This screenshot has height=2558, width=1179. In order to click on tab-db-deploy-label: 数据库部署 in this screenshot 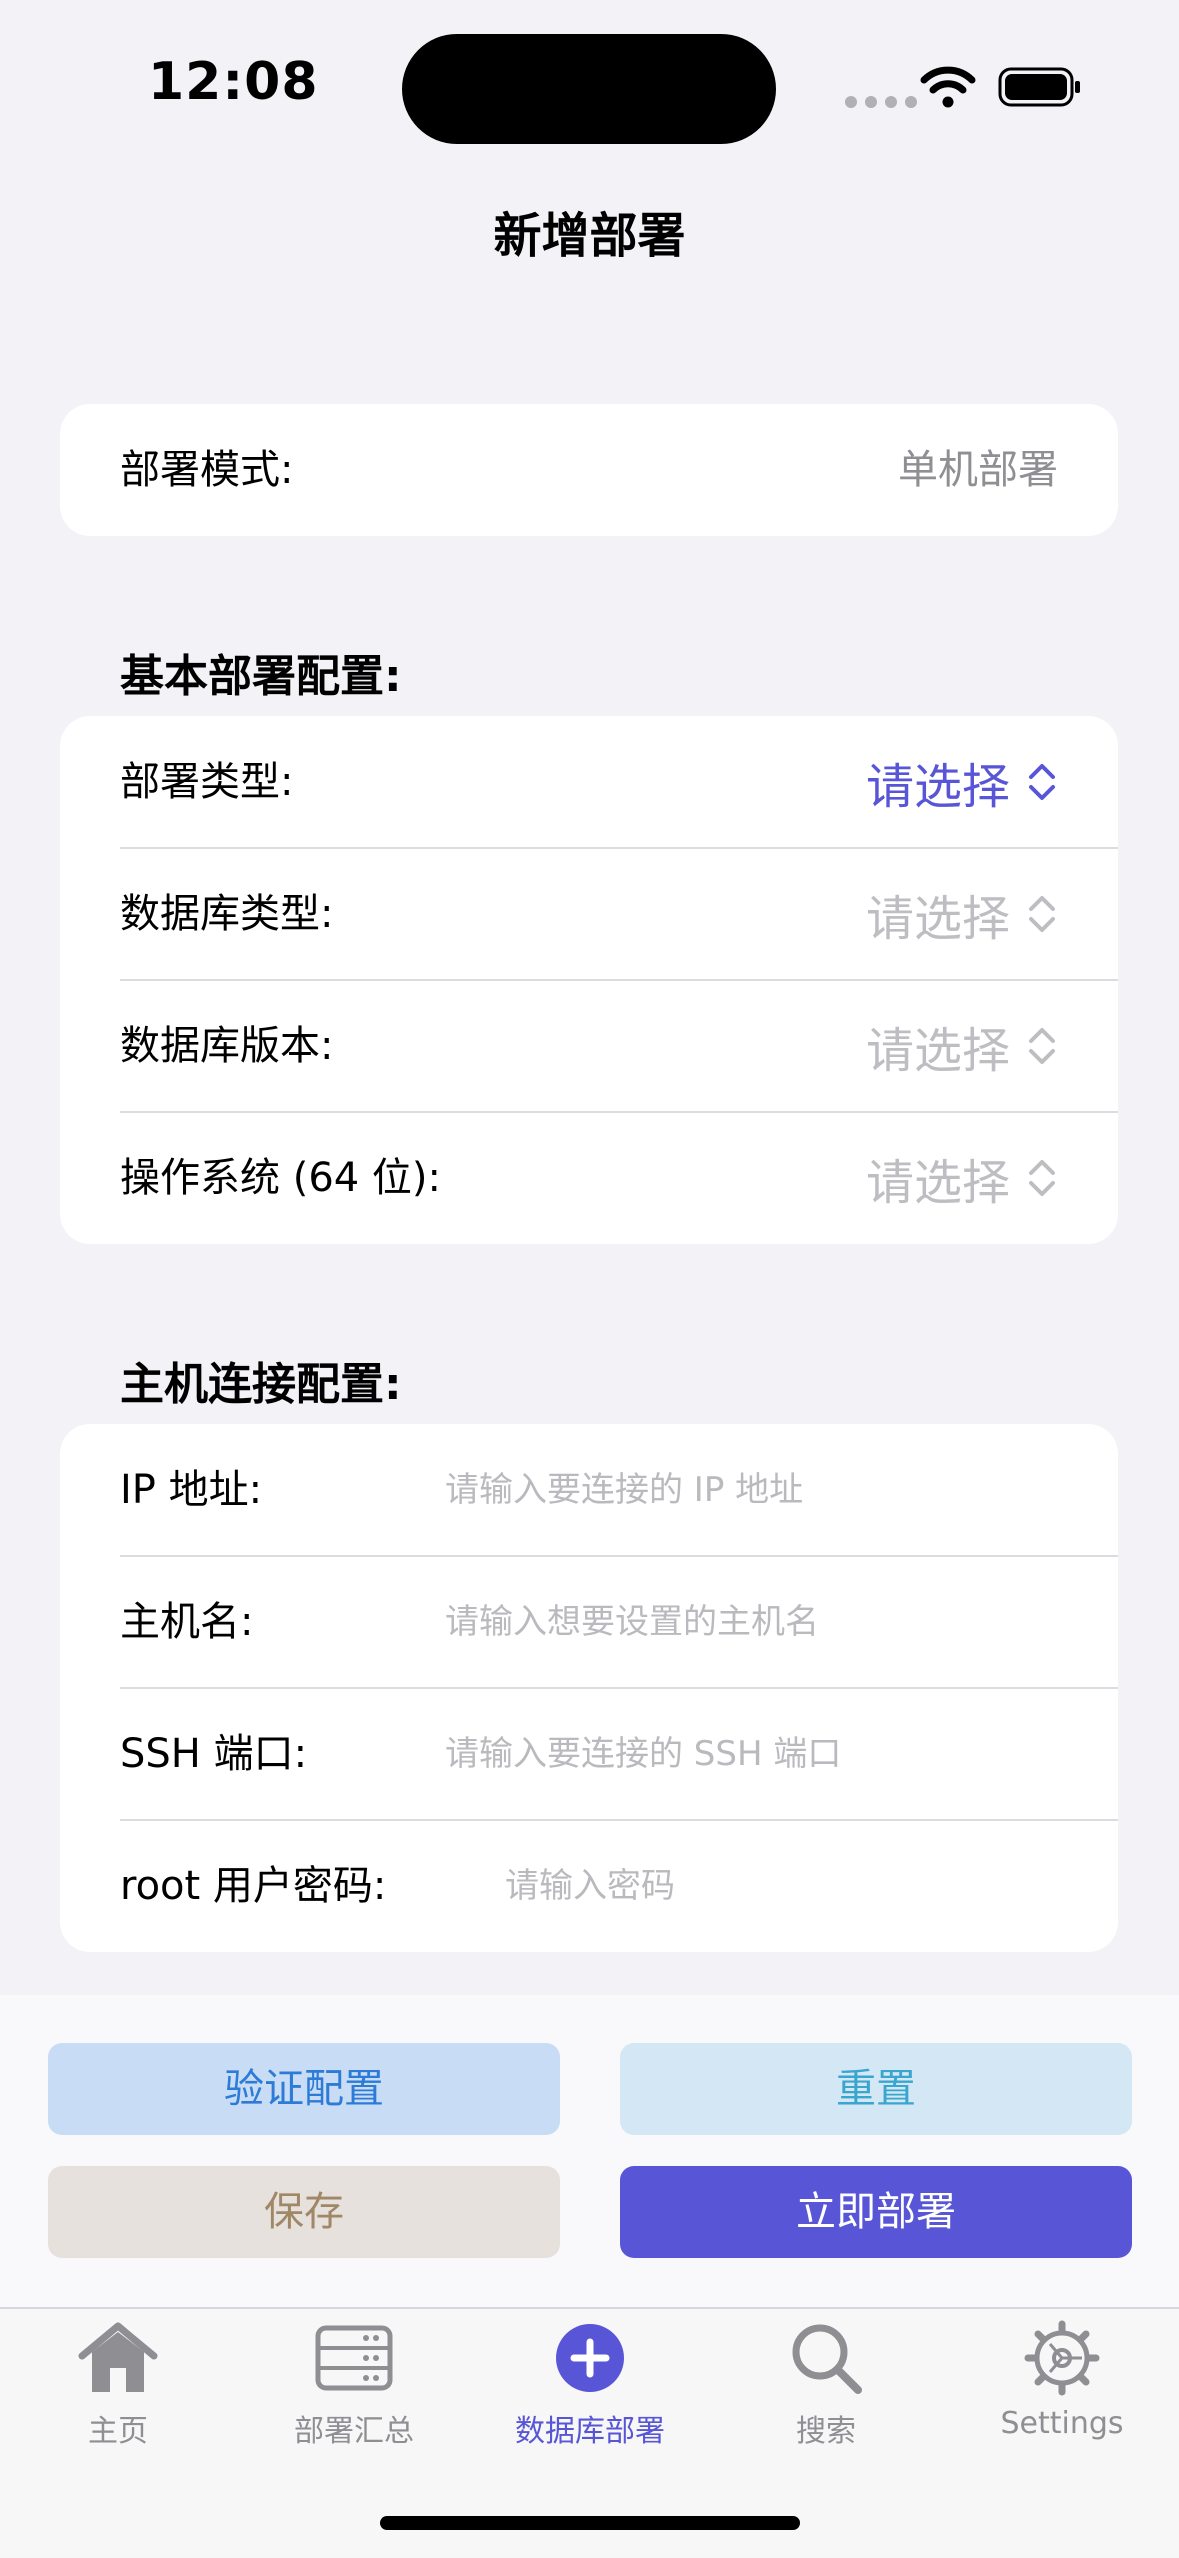, I will do `click(590, 2431)`.